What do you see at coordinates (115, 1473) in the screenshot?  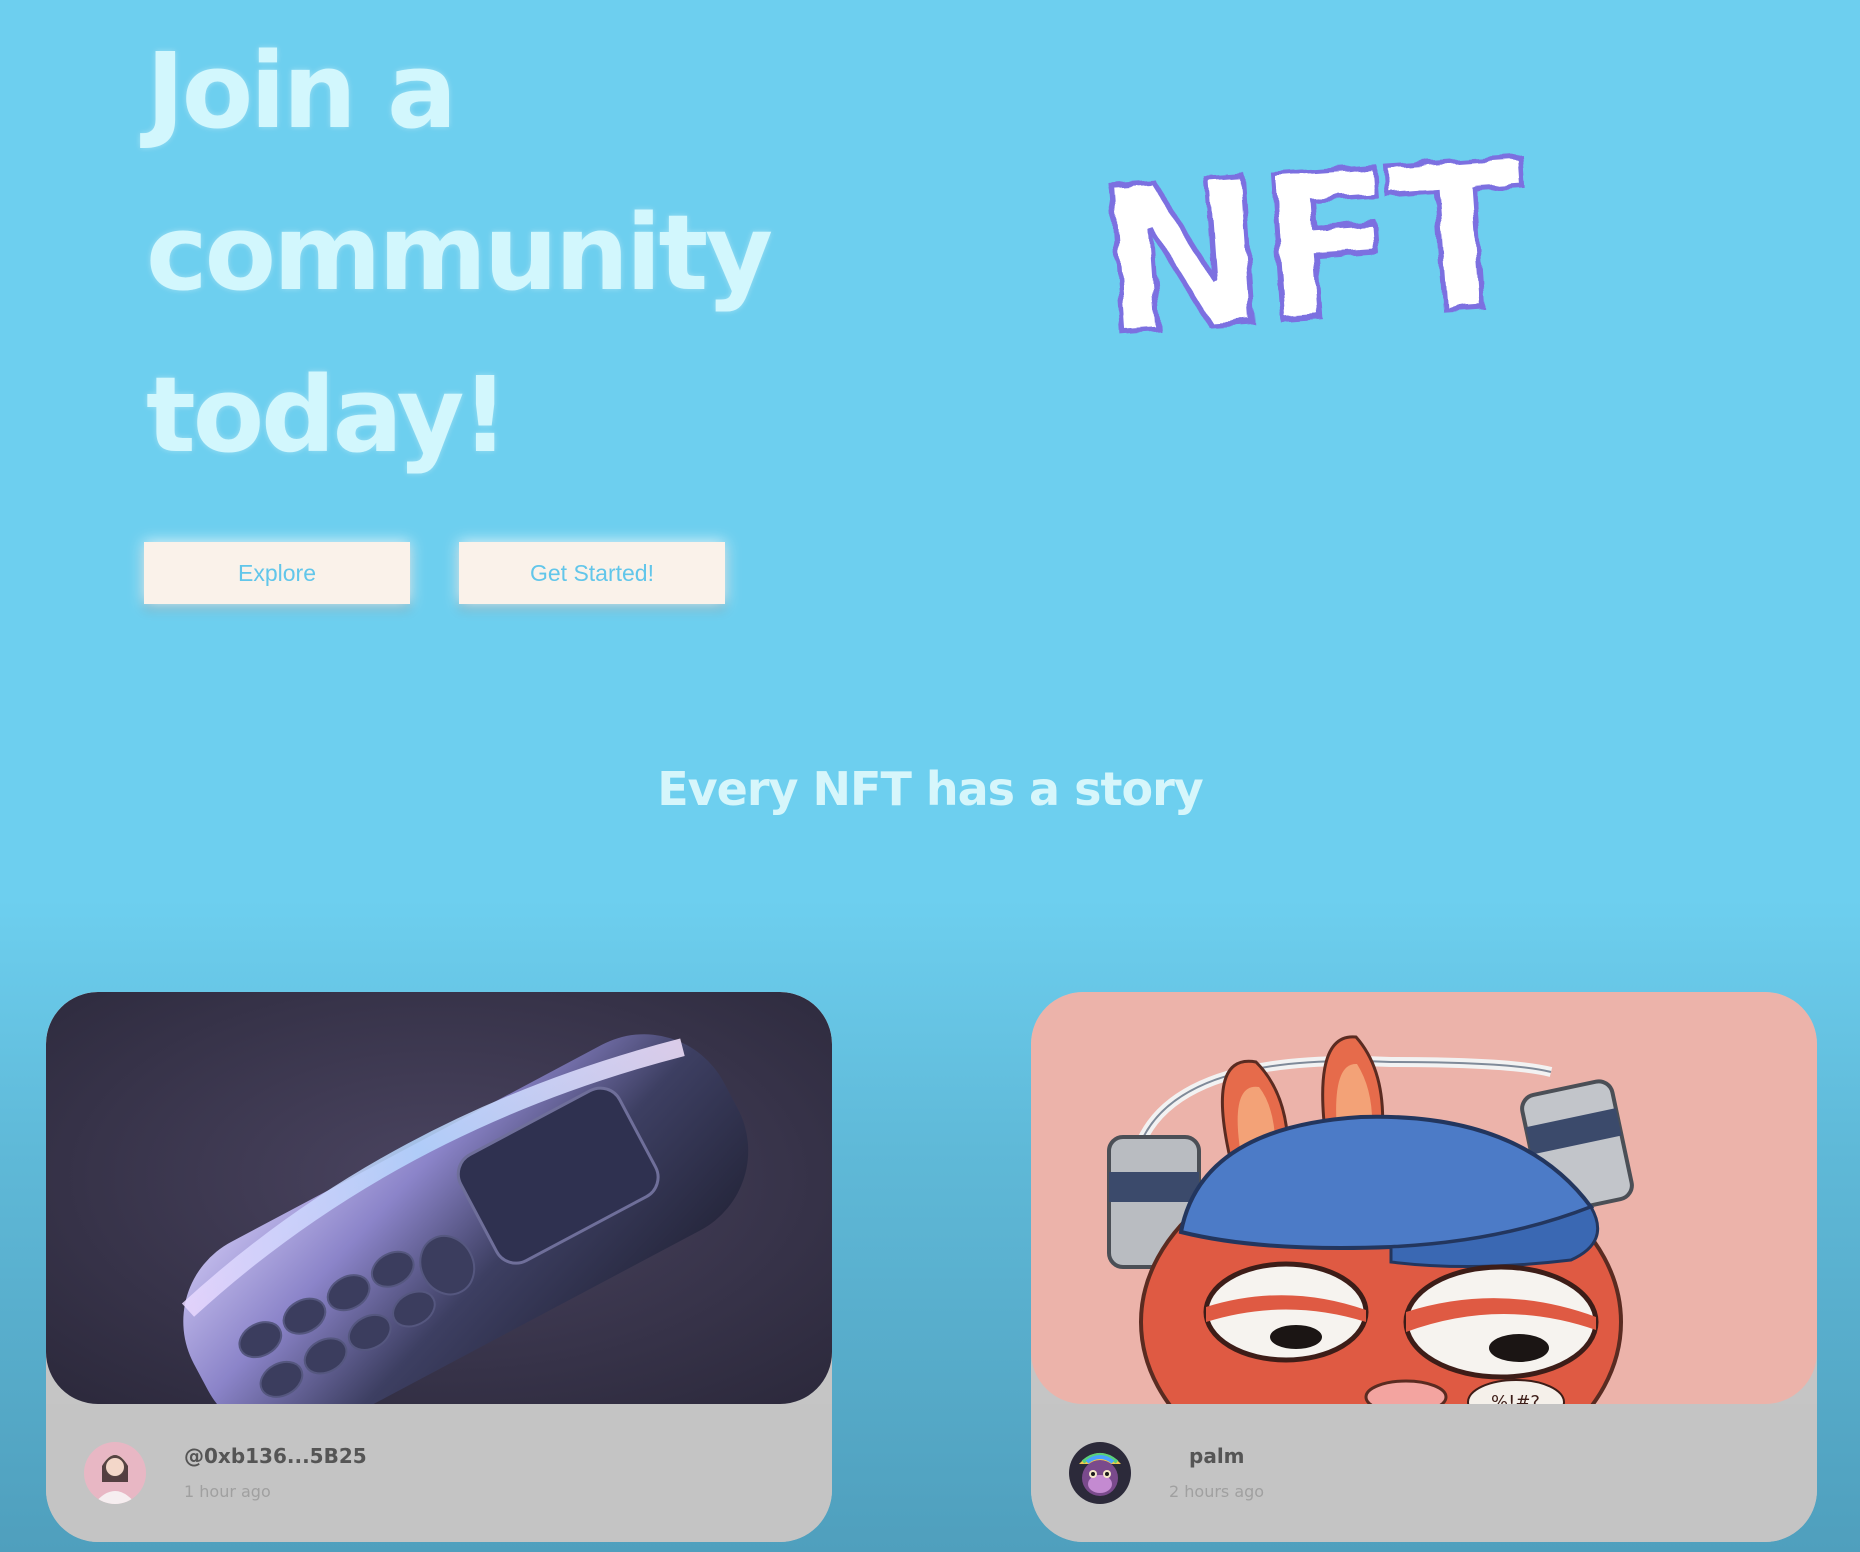 I see `woman-portrait-avatar` at bounding box center [115, 1473].